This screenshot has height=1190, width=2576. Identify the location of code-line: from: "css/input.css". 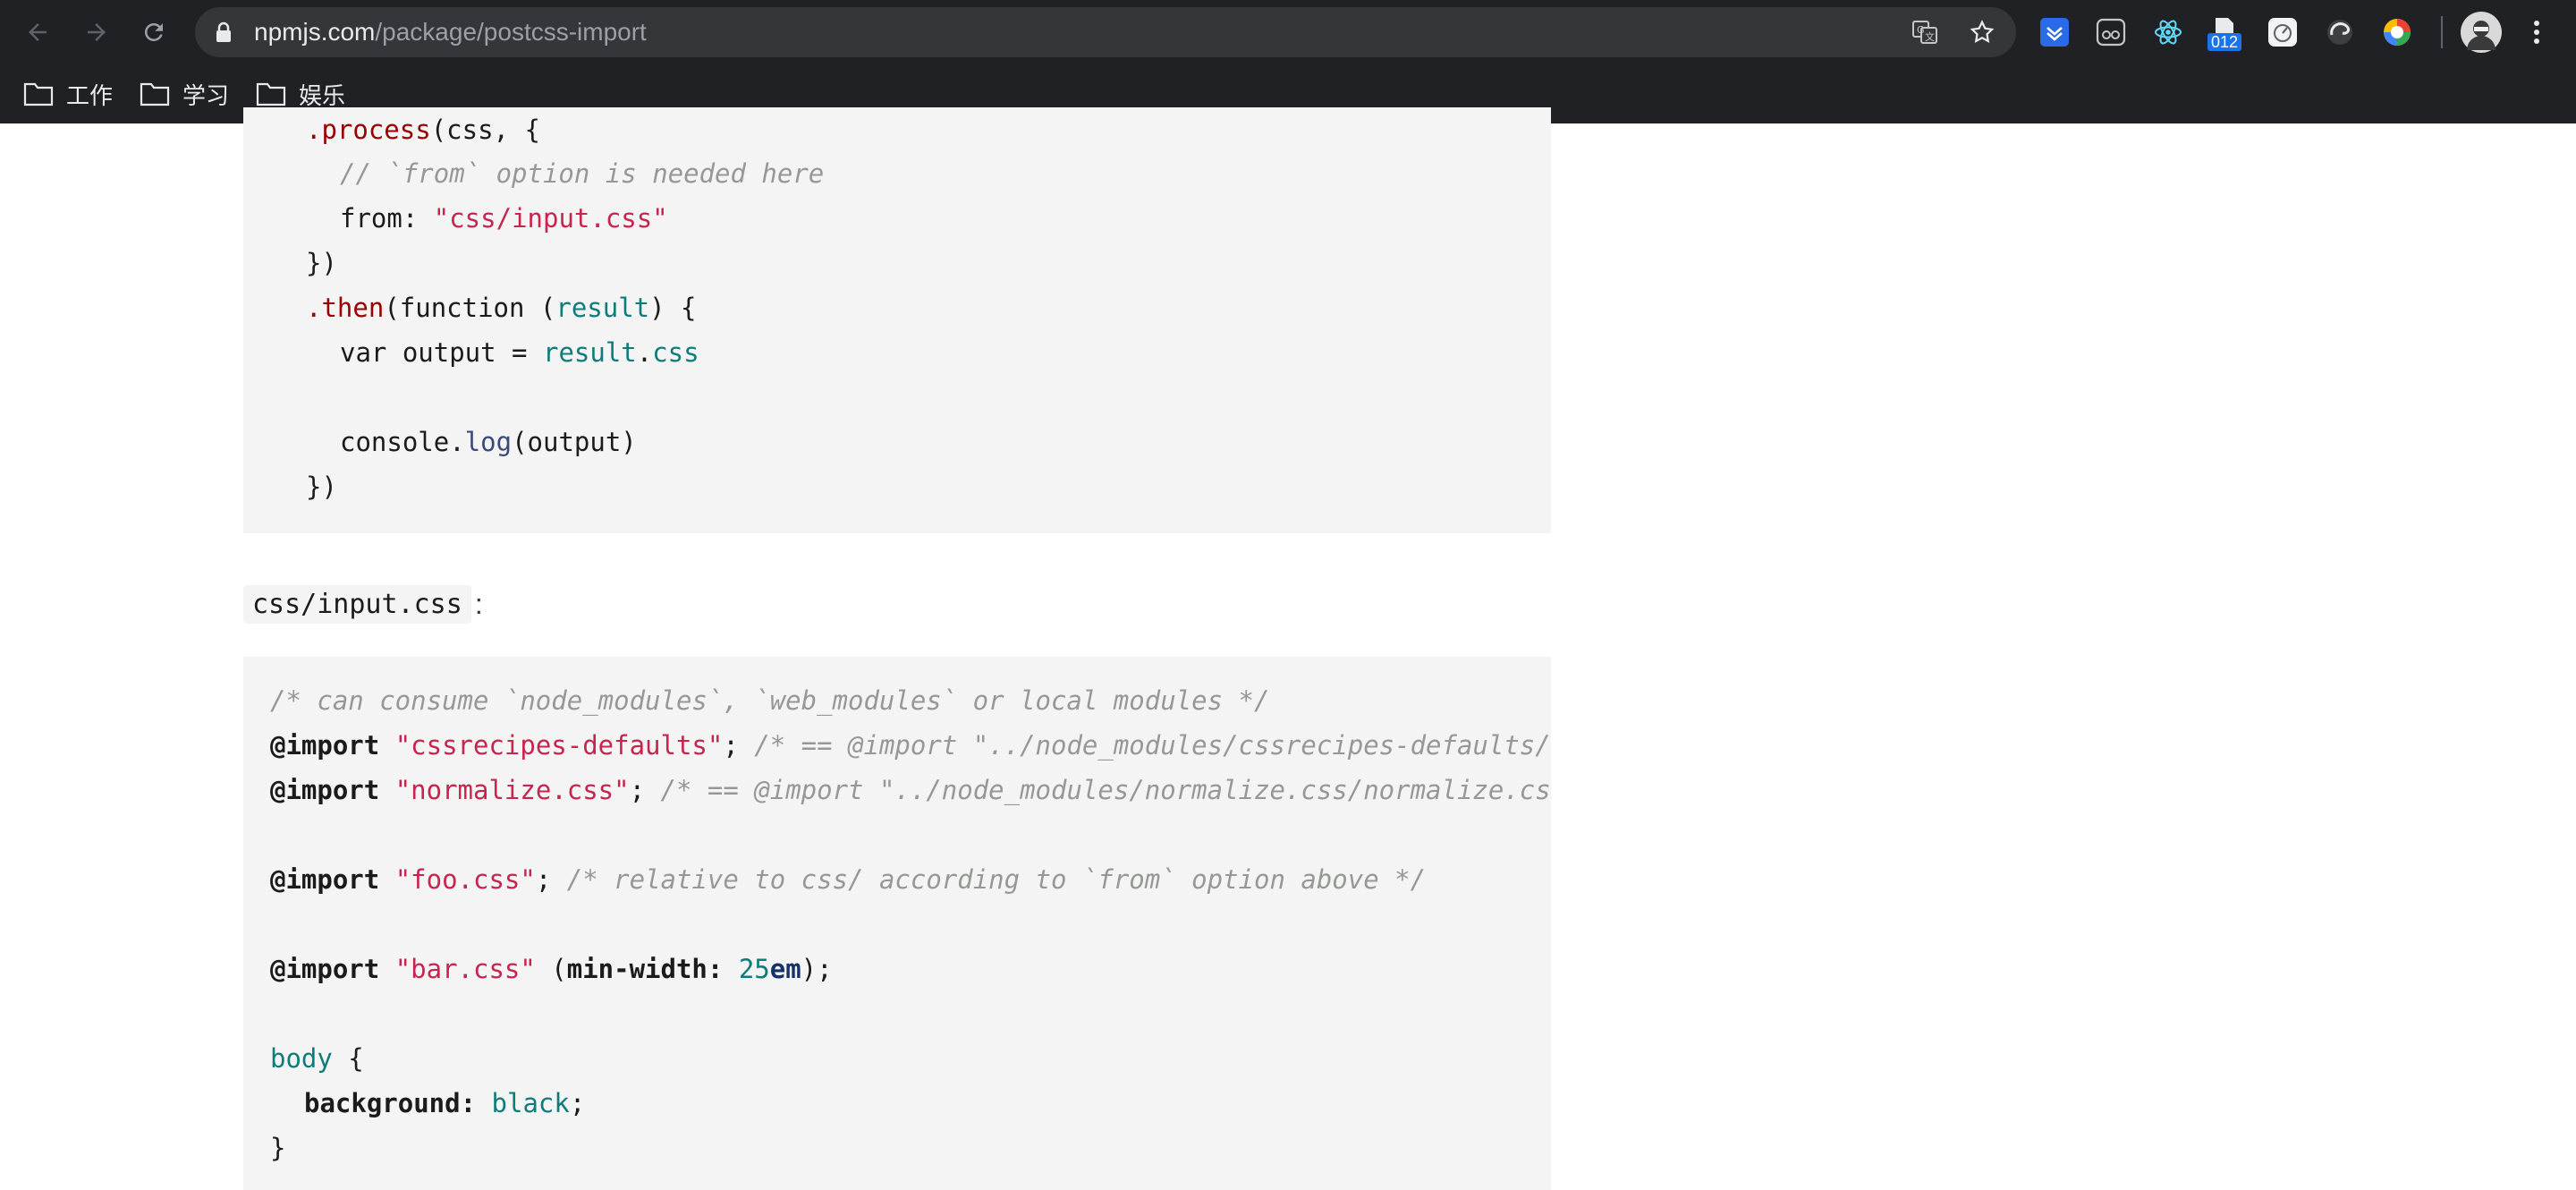
(504, 218).